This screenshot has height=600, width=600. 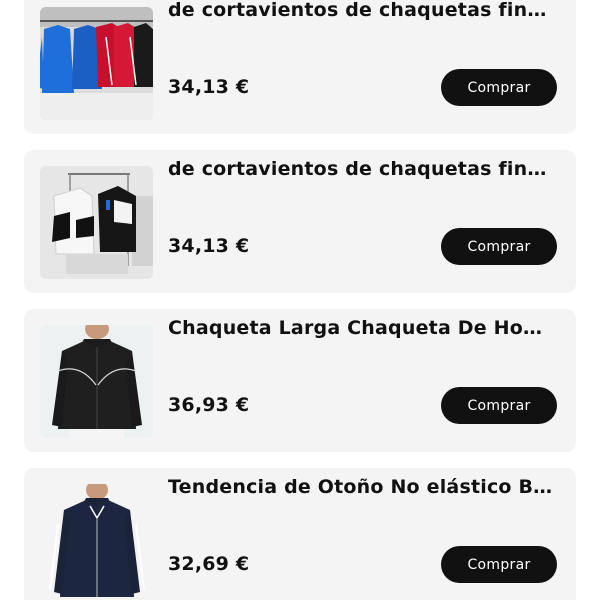 I want to click on product-price: 32,69 €, so click(x=209, y=564).